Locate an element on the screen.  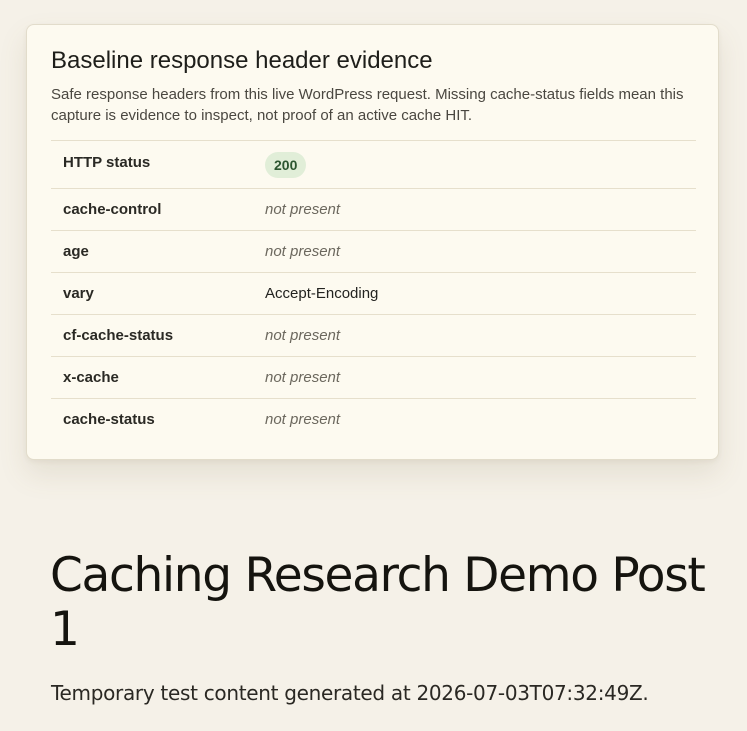
header-key: age is located at coordinates (76, 251).